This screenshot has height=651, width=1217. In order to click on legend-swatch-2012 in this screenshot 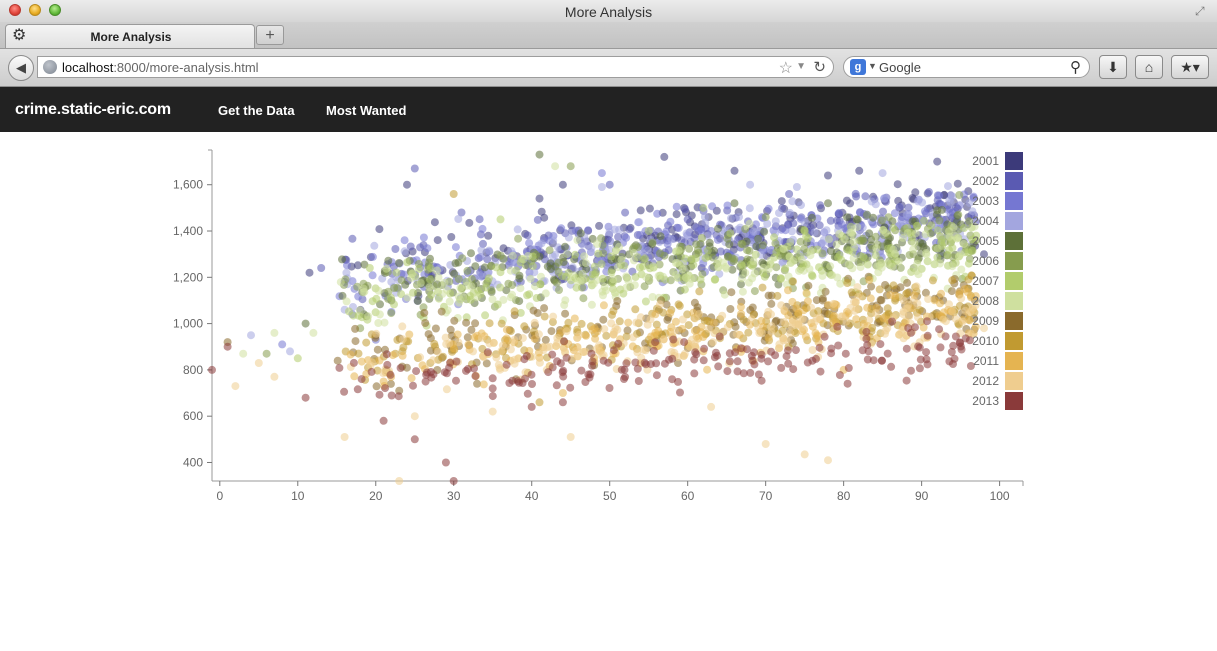, I will do `click(1014, 381)`.